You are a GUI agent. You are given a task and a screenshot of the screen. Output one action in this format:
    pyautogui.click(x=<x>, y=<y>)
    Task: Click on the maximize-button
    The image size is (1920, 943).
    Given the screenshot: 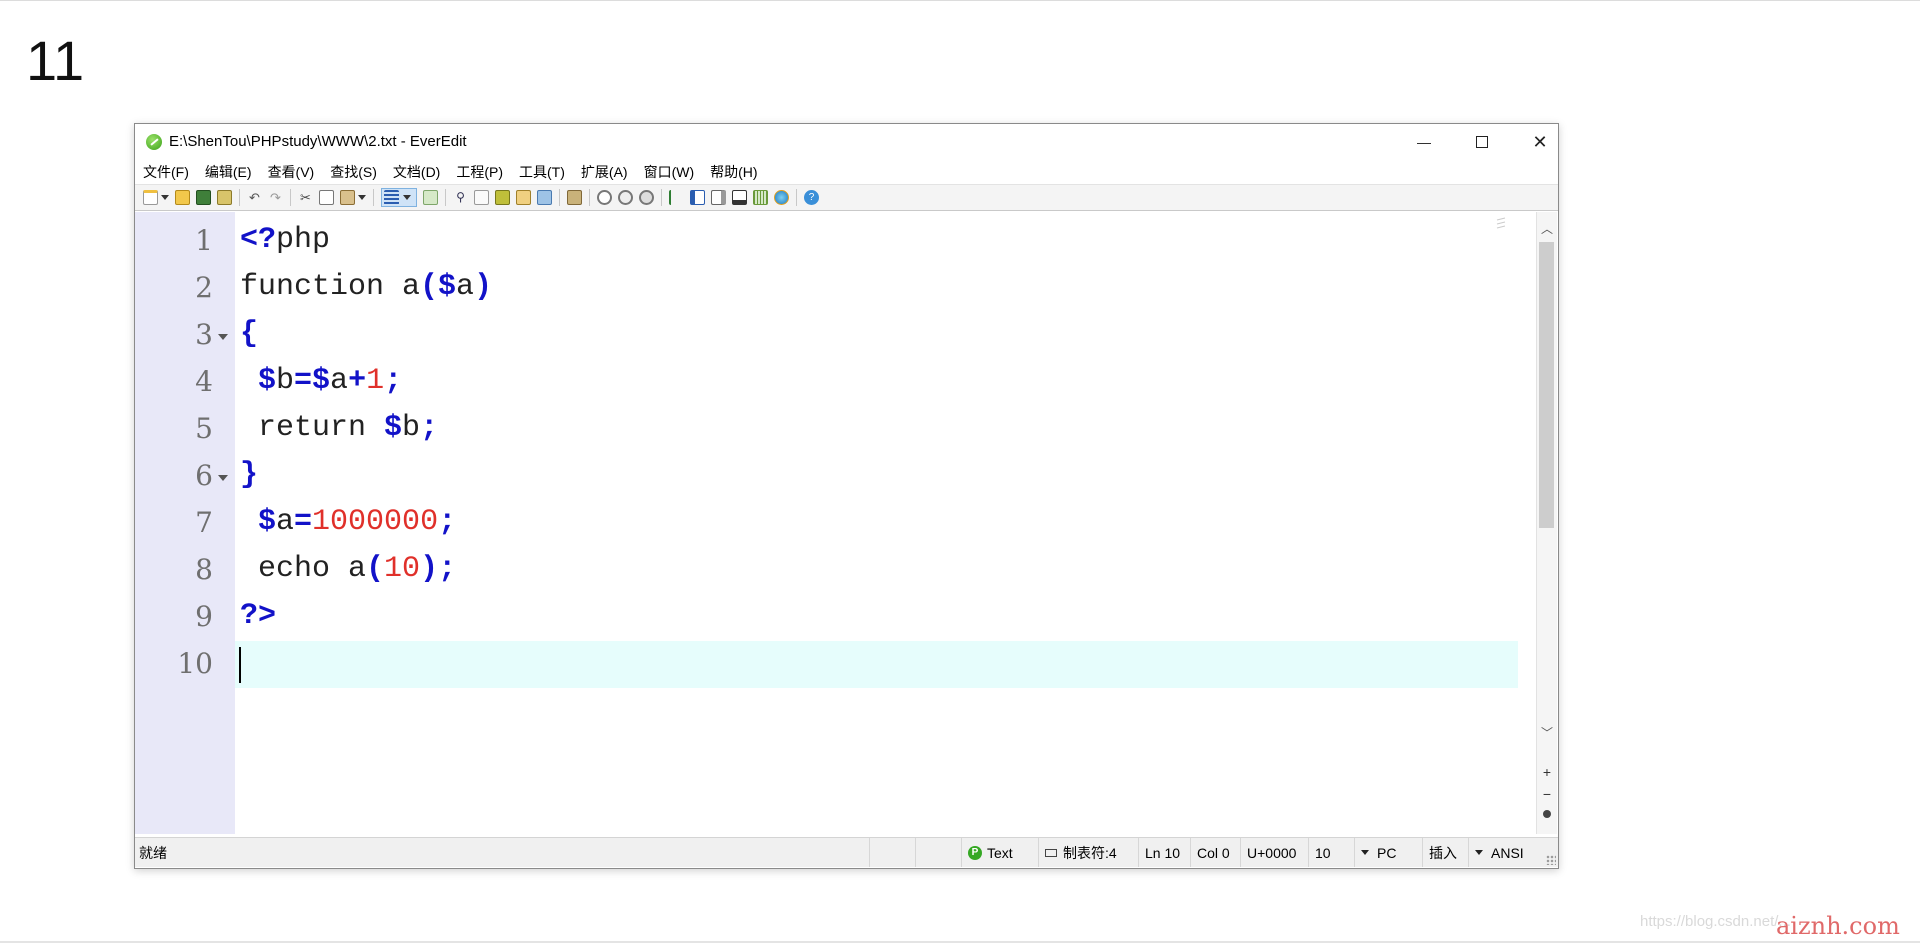 What is the action you would take?
    pyautogui.click(x=1482, y=142)
    